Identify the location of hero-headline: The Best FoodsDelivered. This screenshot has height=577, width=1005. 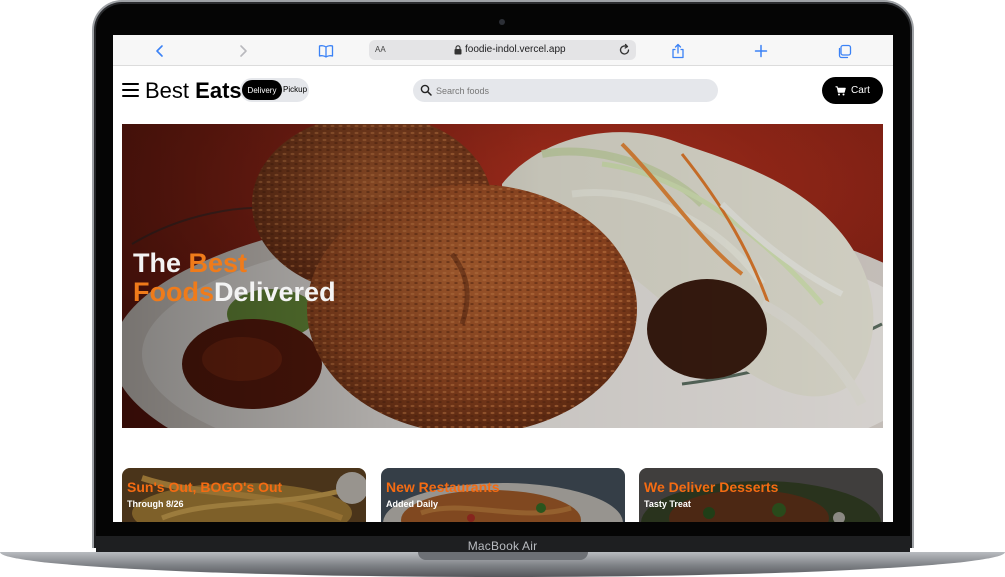
(234, 278).